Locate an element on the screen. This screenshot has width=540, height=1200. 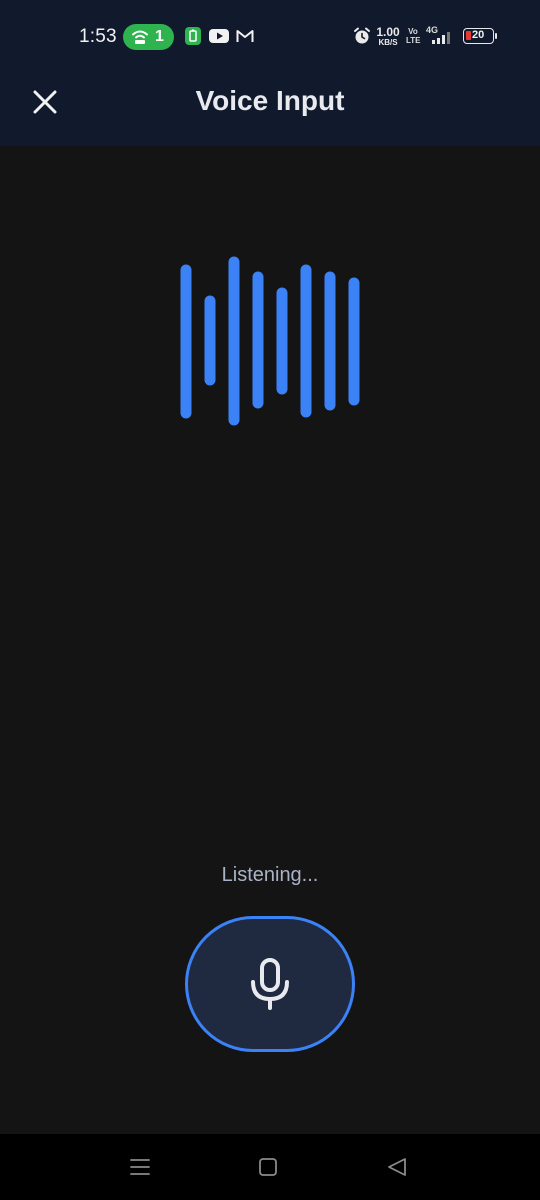
system-nav-bar is located at coordinates (270, 1167).